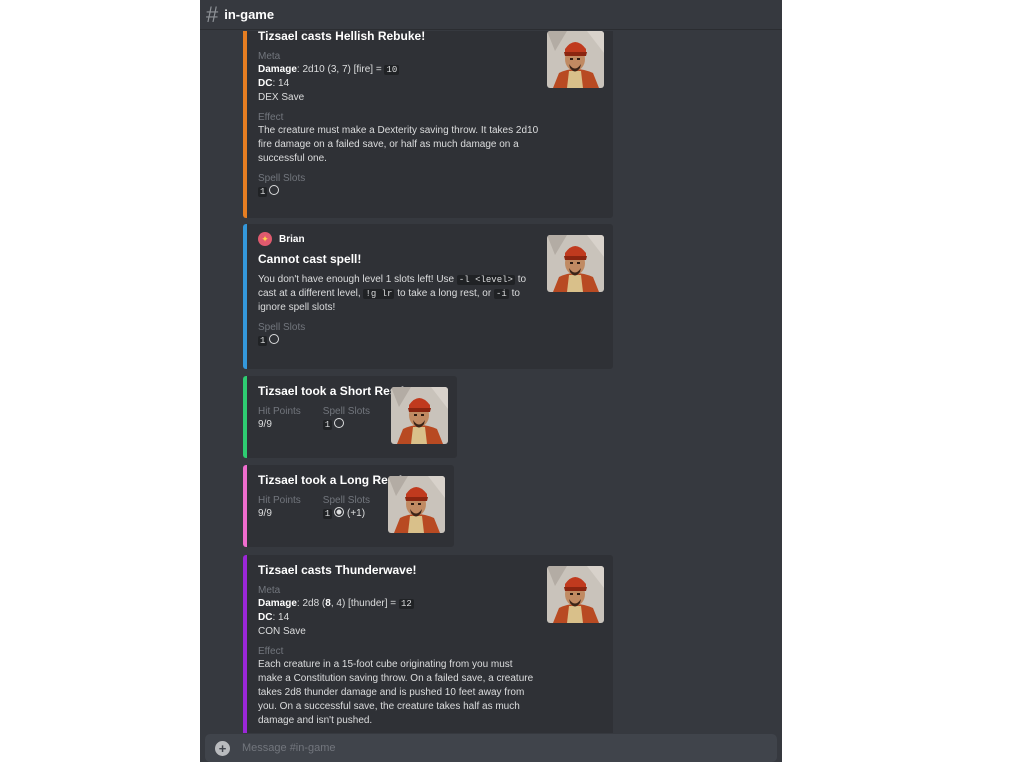 The image size is (1024, 768). Describe the element at coordinates (282, 631) in the screenshot. I see `save-type: CON Save` at that location.